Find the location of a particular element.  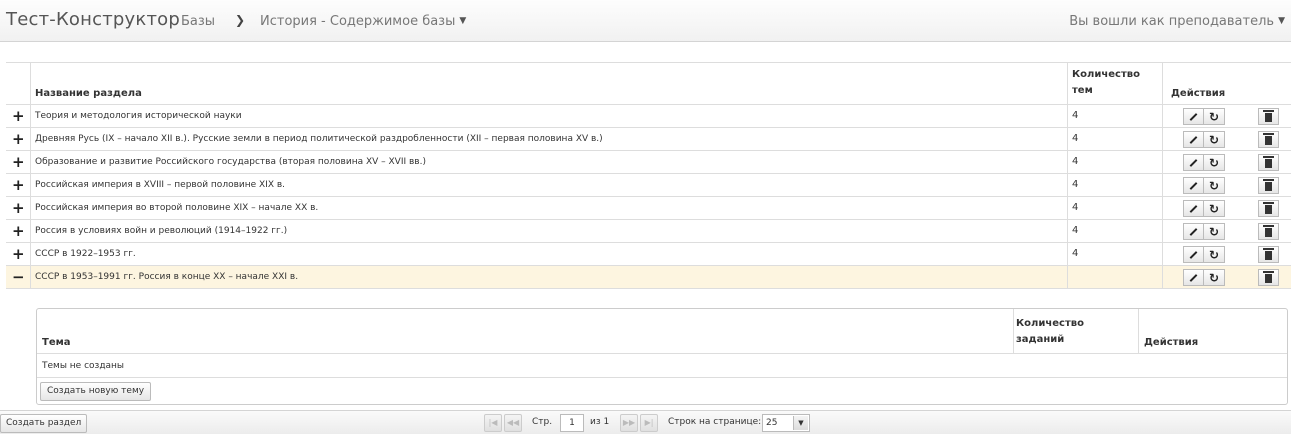

section-name: СССР в 1922–1953 гг. is located at coordinates (85, 254).